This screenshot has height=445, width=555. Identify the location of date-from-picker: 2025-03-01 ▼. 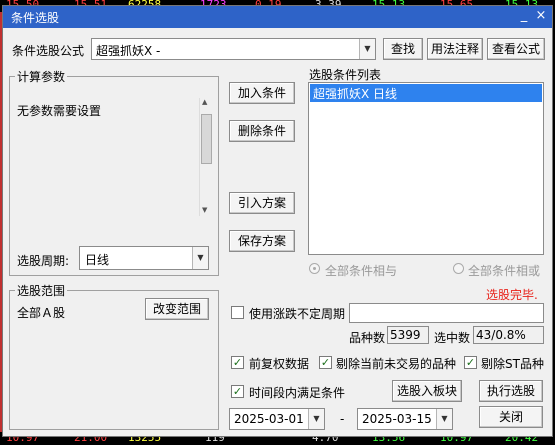
(277, 419).